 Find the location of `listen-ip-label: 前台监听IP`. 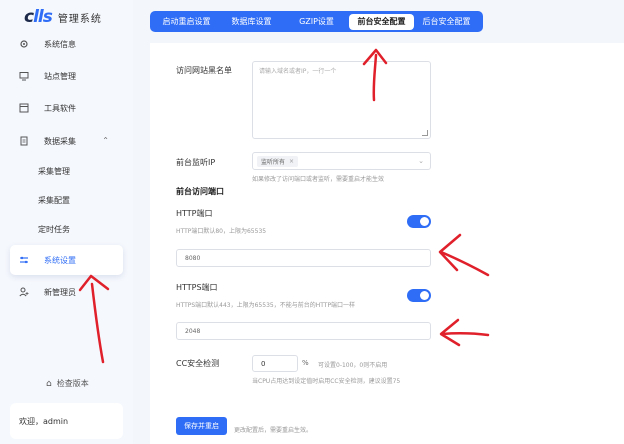

listen-ip-label: 前台监听IP is located at coordinates (196, 162).